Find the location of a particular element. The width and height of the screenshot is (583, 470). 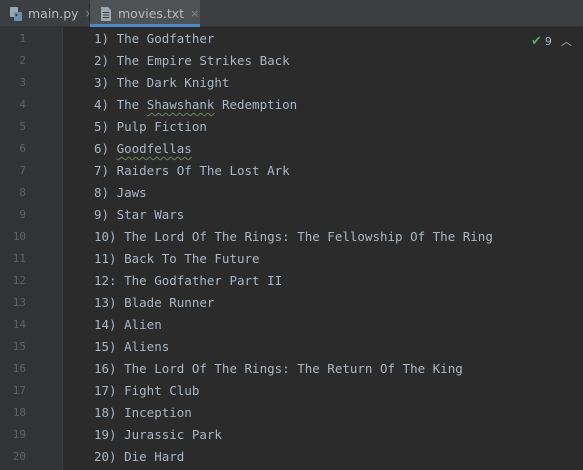

chevron-up-icon: ︿ is located at coordinates (566, 41).